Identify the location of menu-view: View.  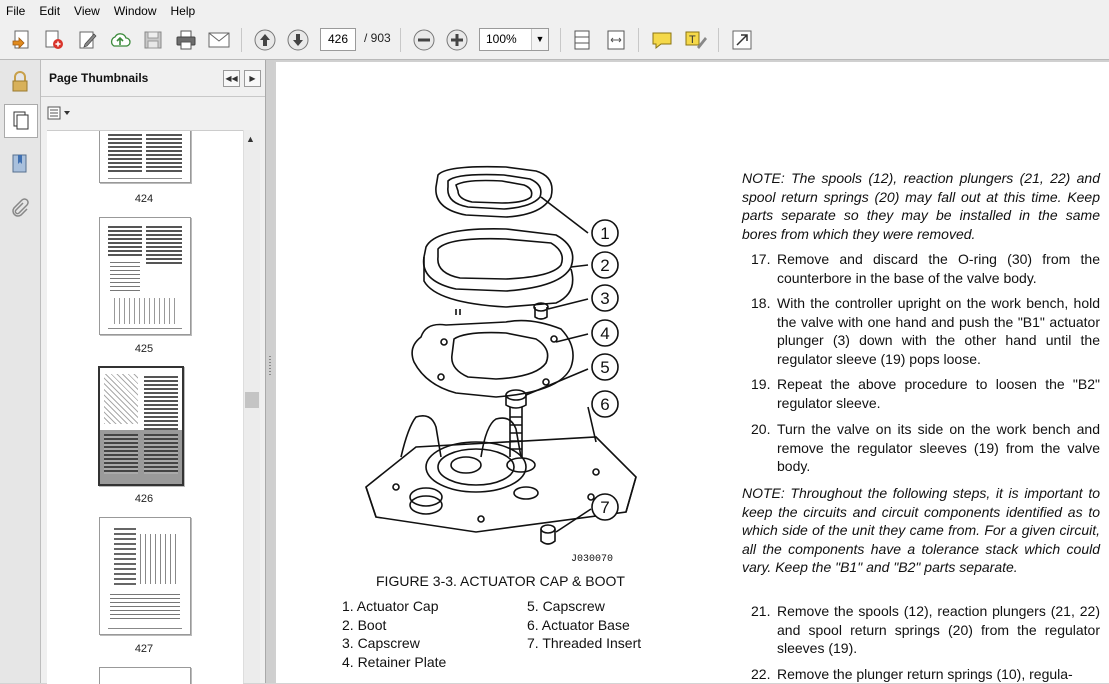
(88, 11).